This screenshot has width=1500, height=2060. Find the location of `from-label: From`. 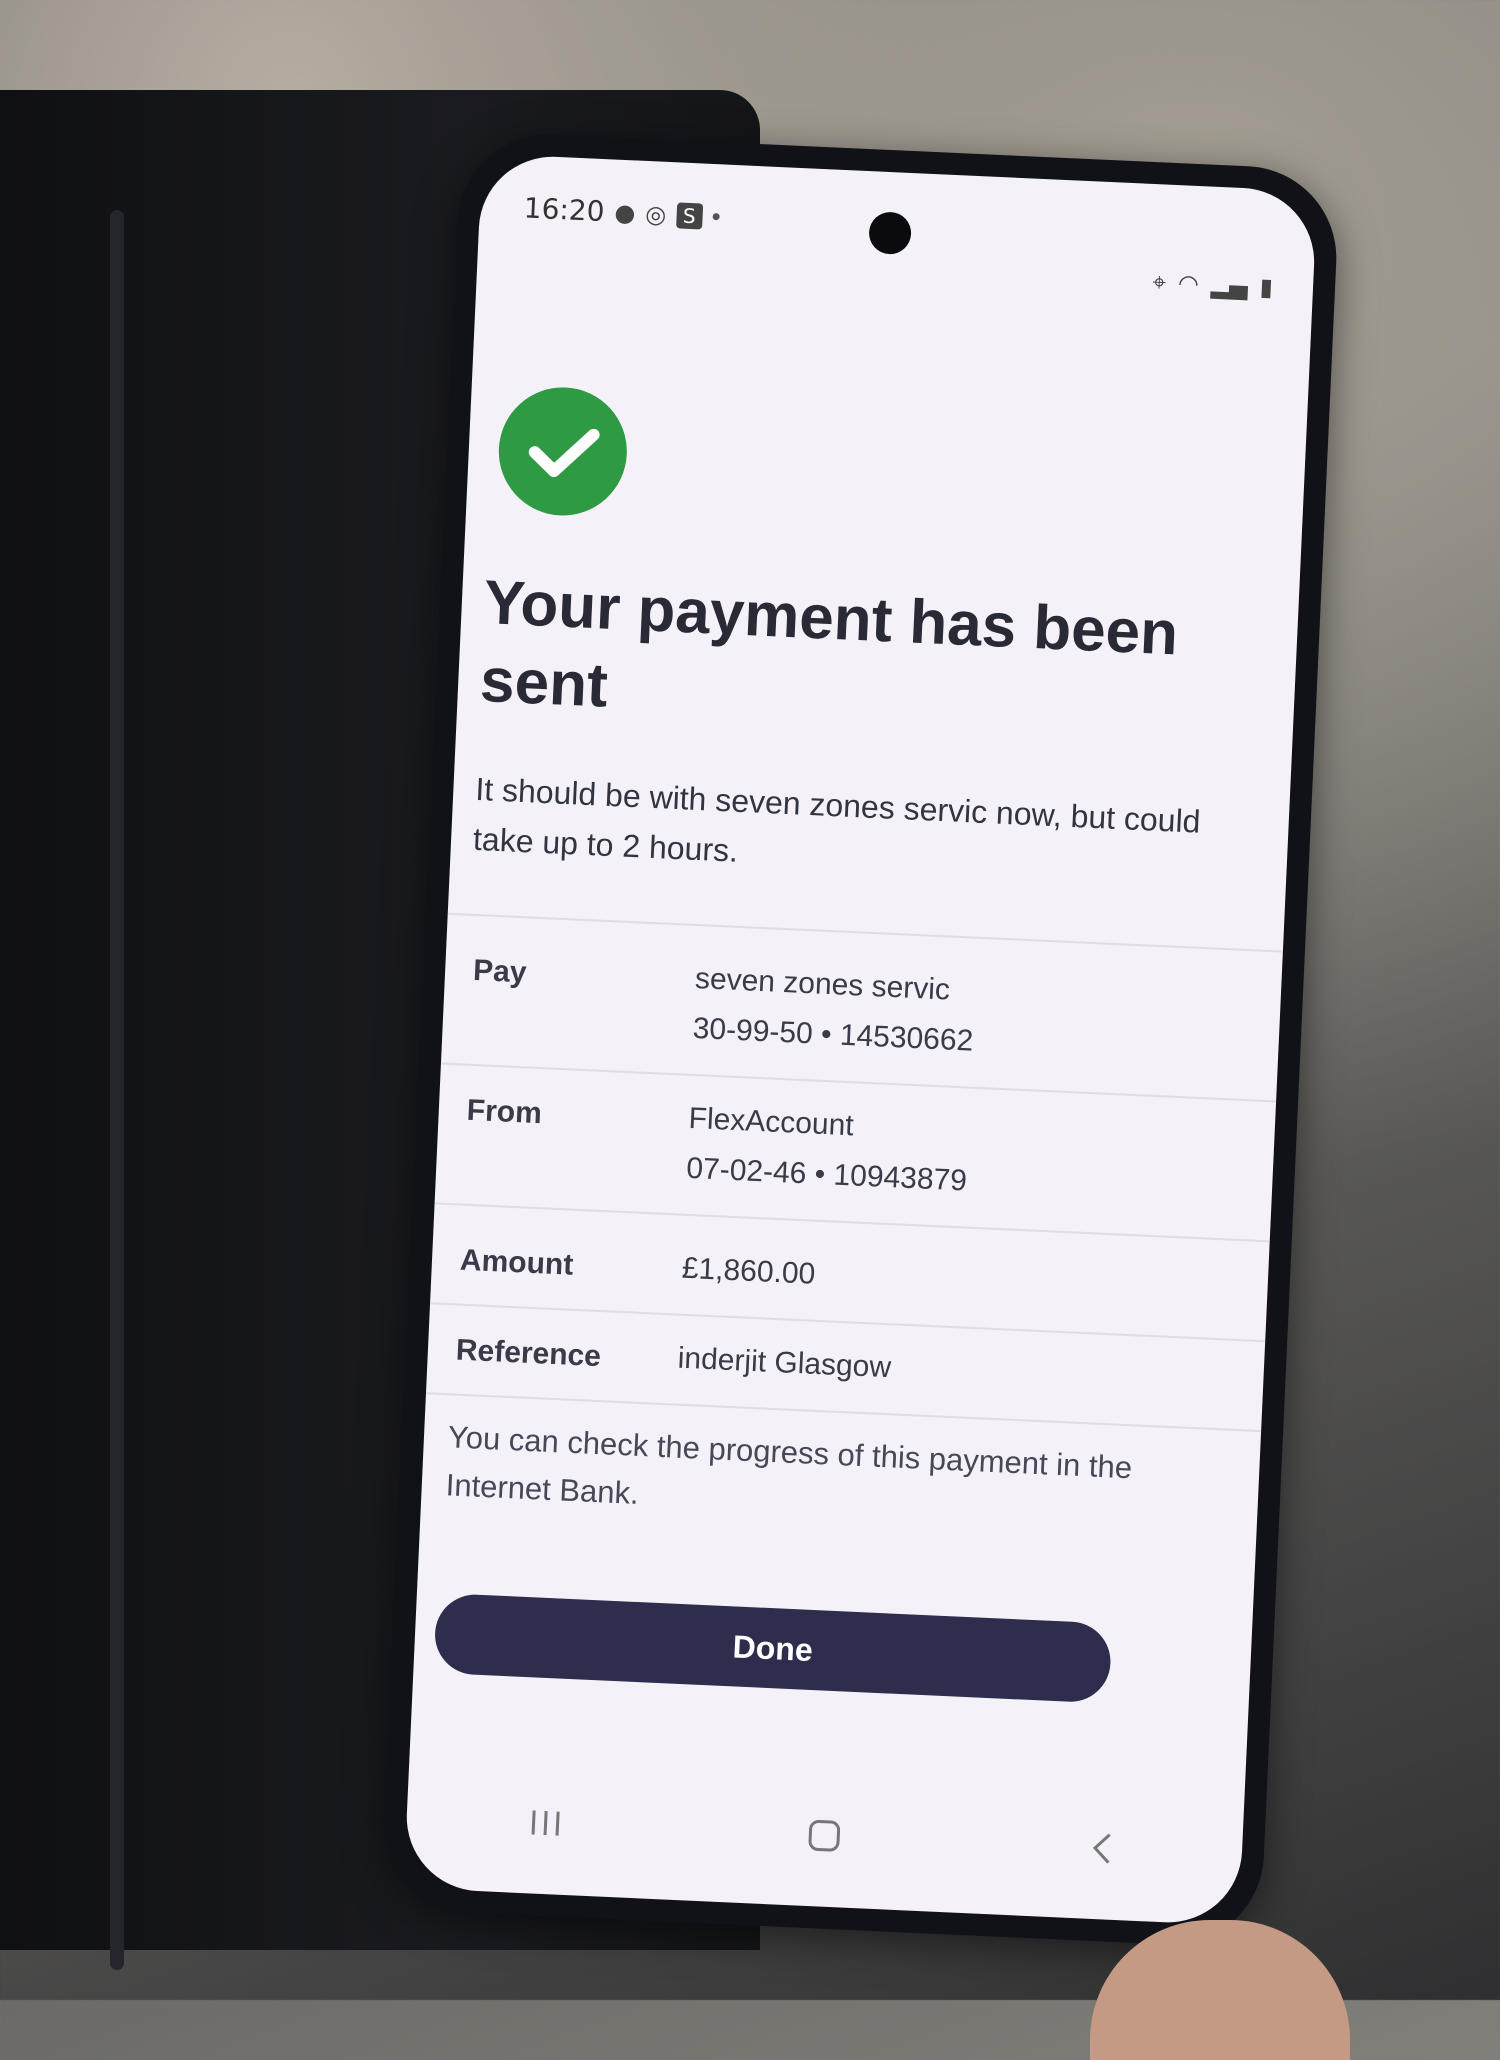

from-label: From is located at coordinates (504, 1112).